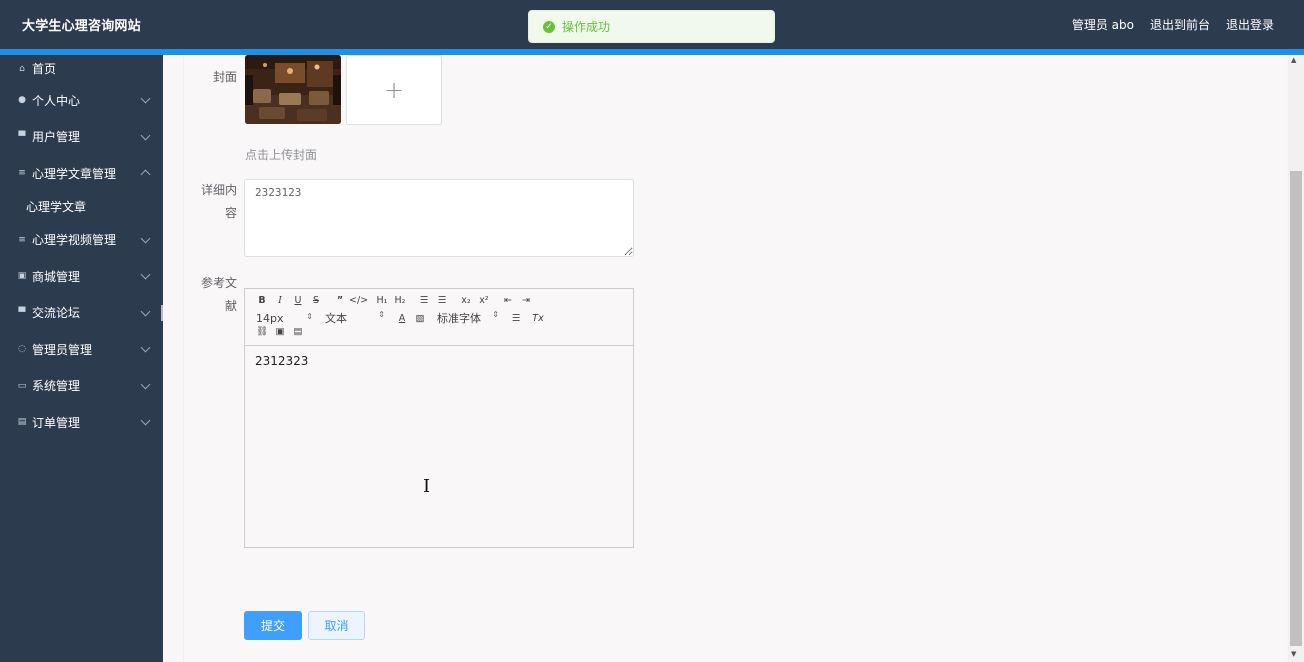 The height and width of the screenshot is (662, 1304). What do you see at coordinates (56, 276) in the screenshot?
I see `sidebar-item-label: 商城管理` at bounding box center [56, 276].